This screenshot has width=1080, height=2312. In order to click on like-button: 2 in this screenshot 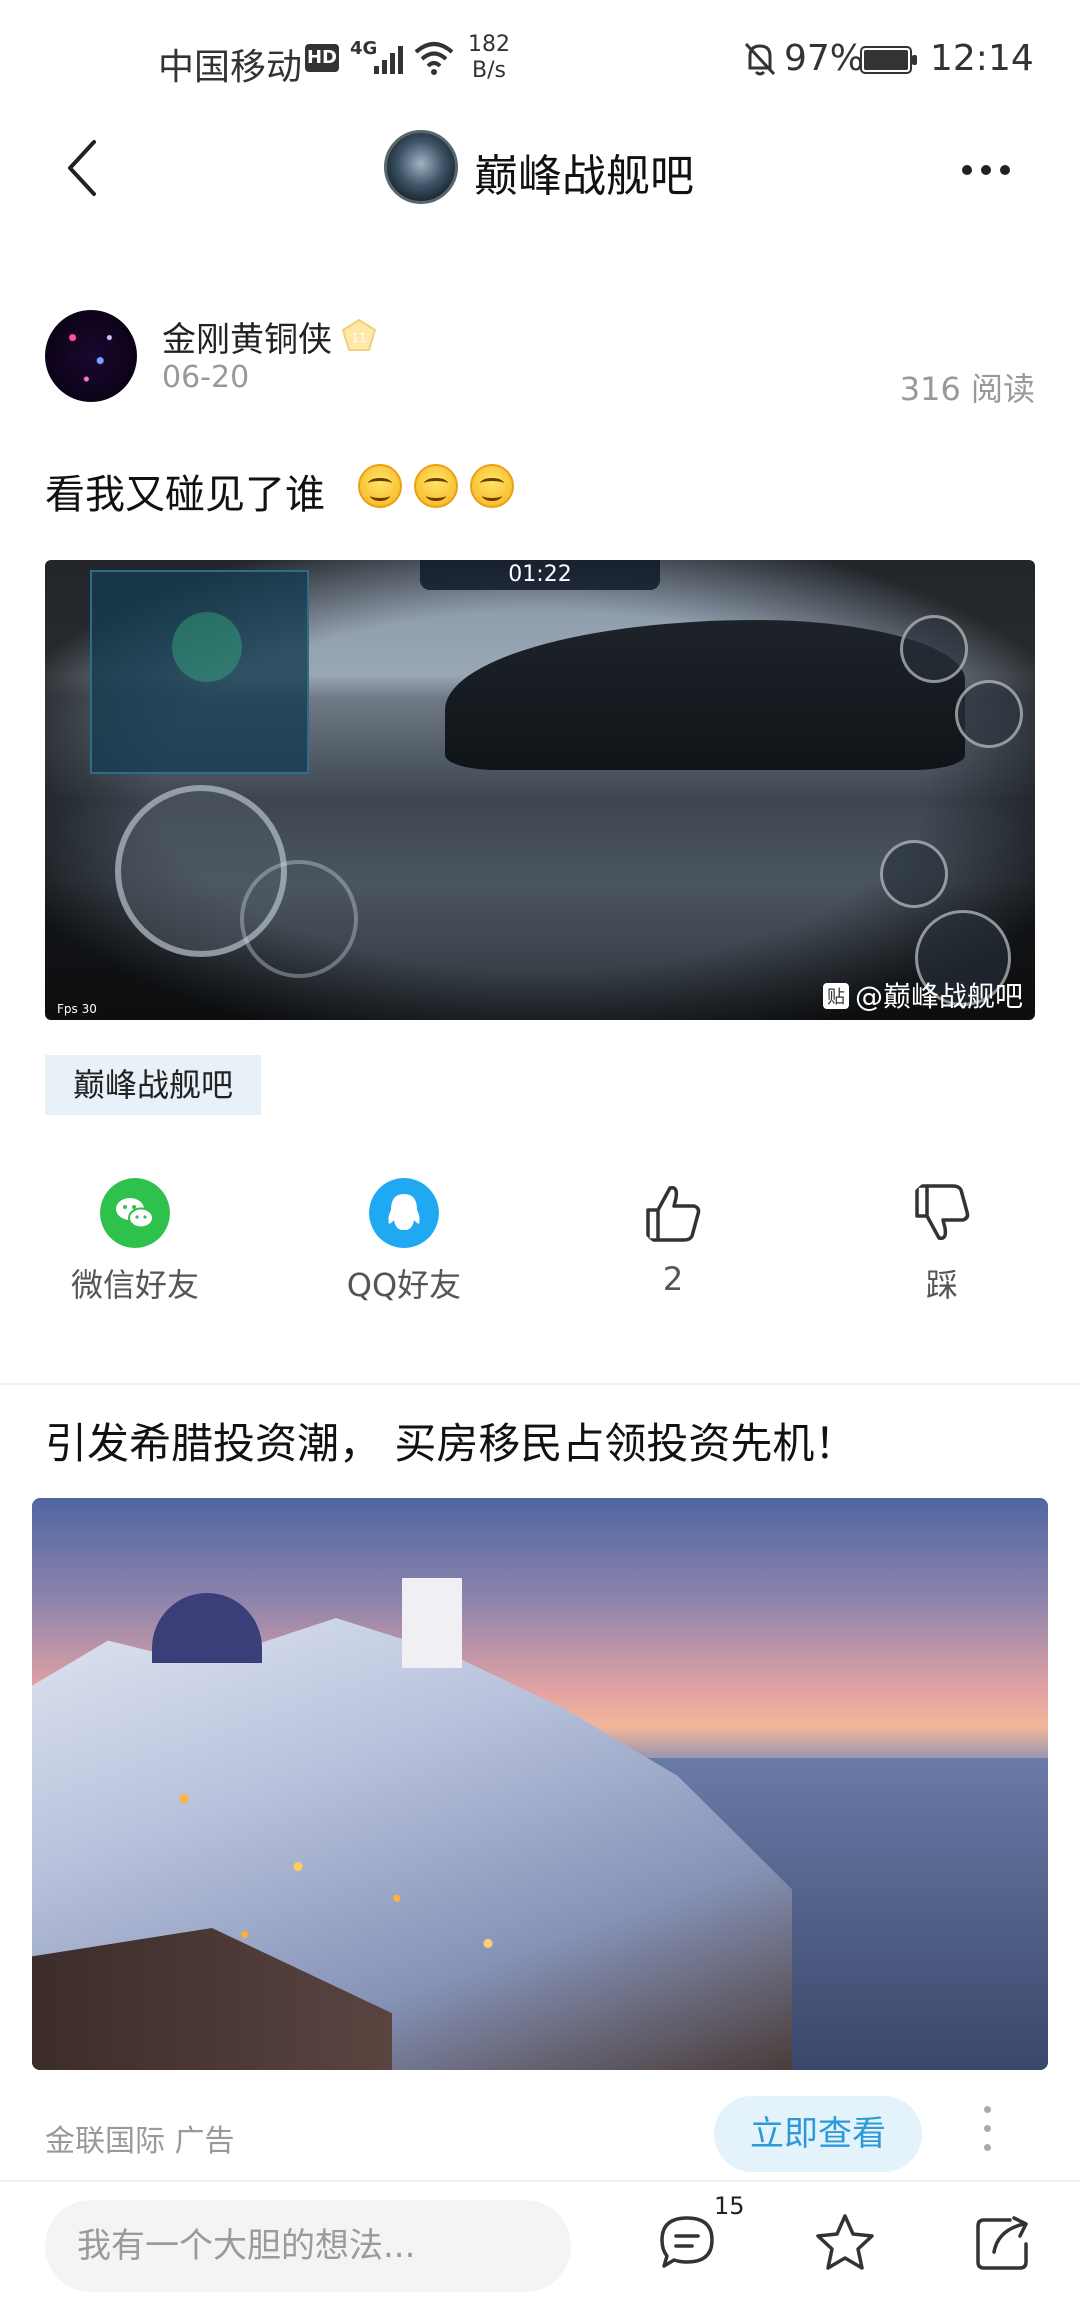, I will do `click(673, 1238)`.